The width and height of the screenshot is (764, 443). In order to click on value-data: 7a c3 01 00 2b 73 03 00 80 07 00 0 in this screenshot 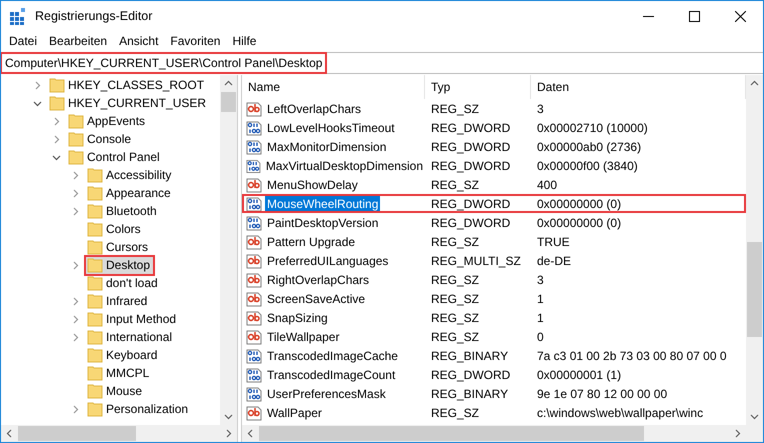, I will do `click(631, 355)`.